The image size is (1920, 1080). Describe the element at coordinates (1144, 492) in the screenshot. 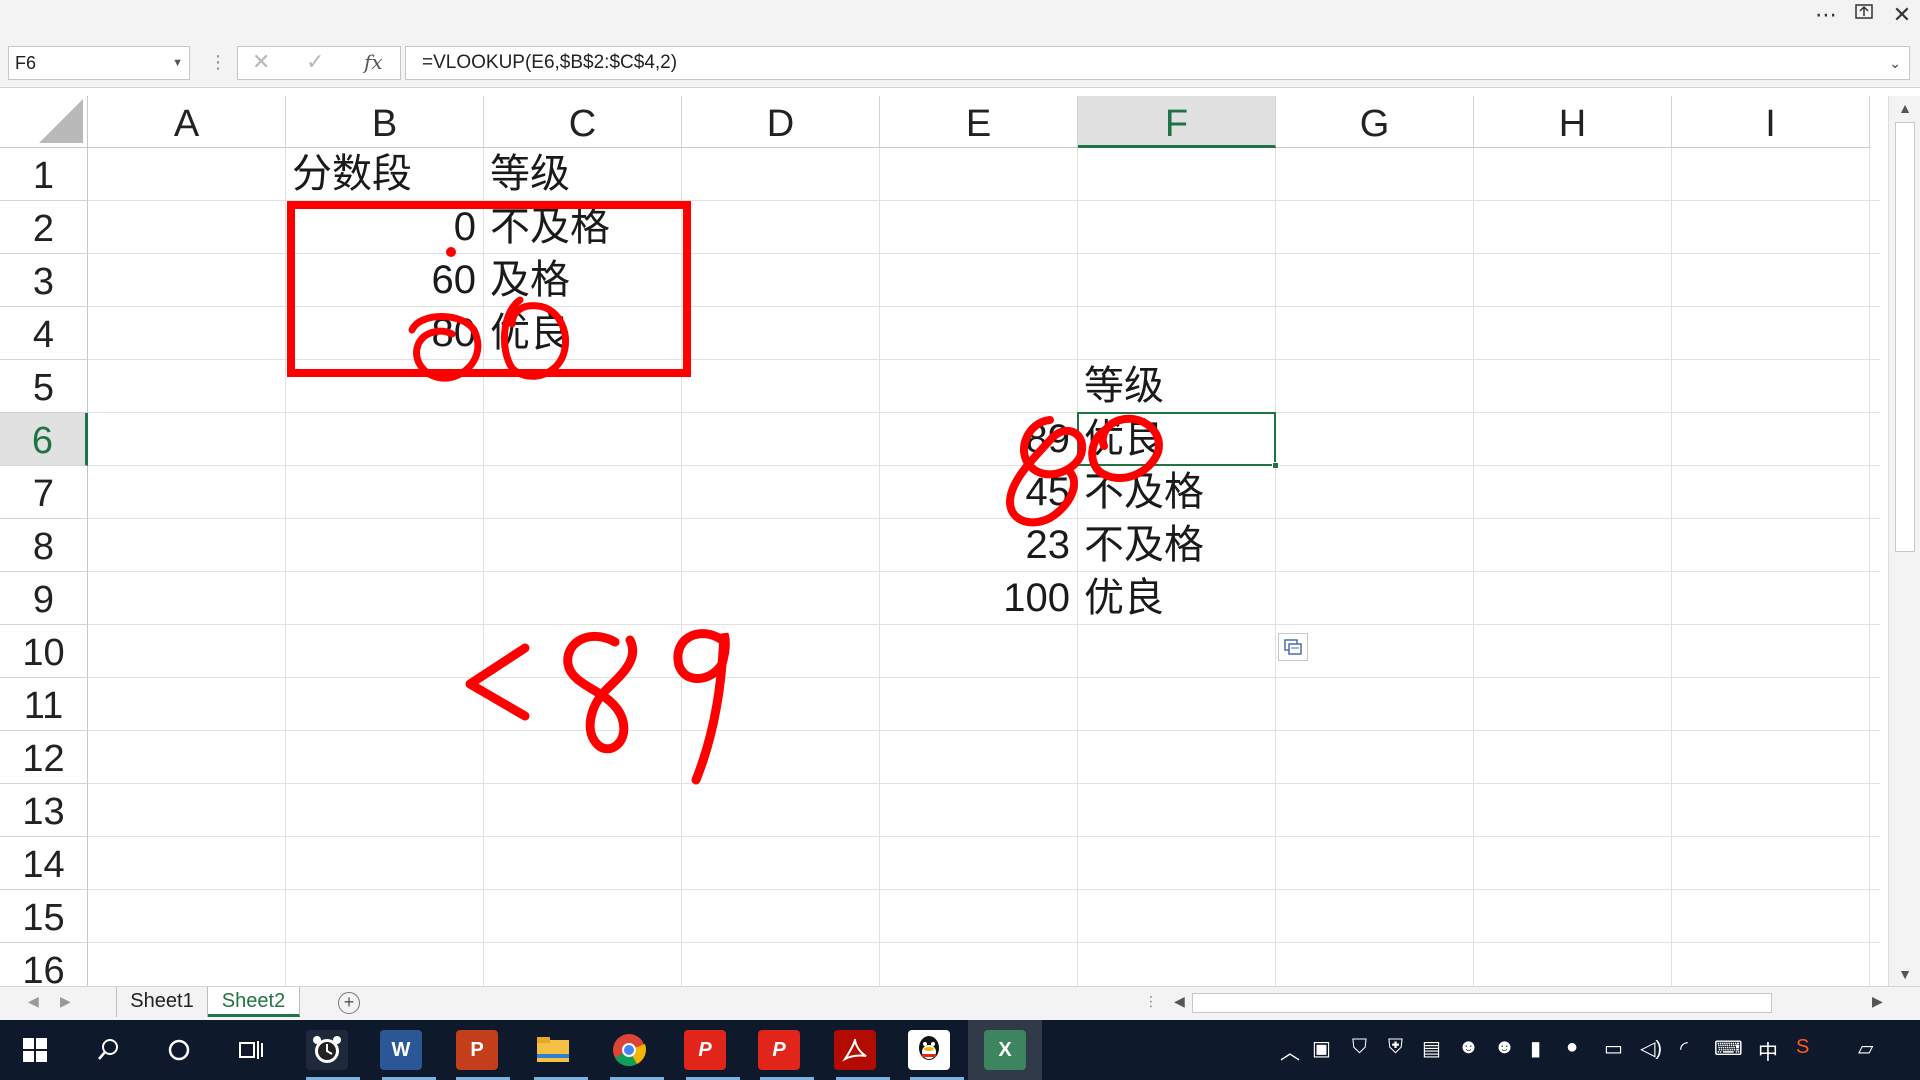

I see `cell-F7: 不及格` at that location.